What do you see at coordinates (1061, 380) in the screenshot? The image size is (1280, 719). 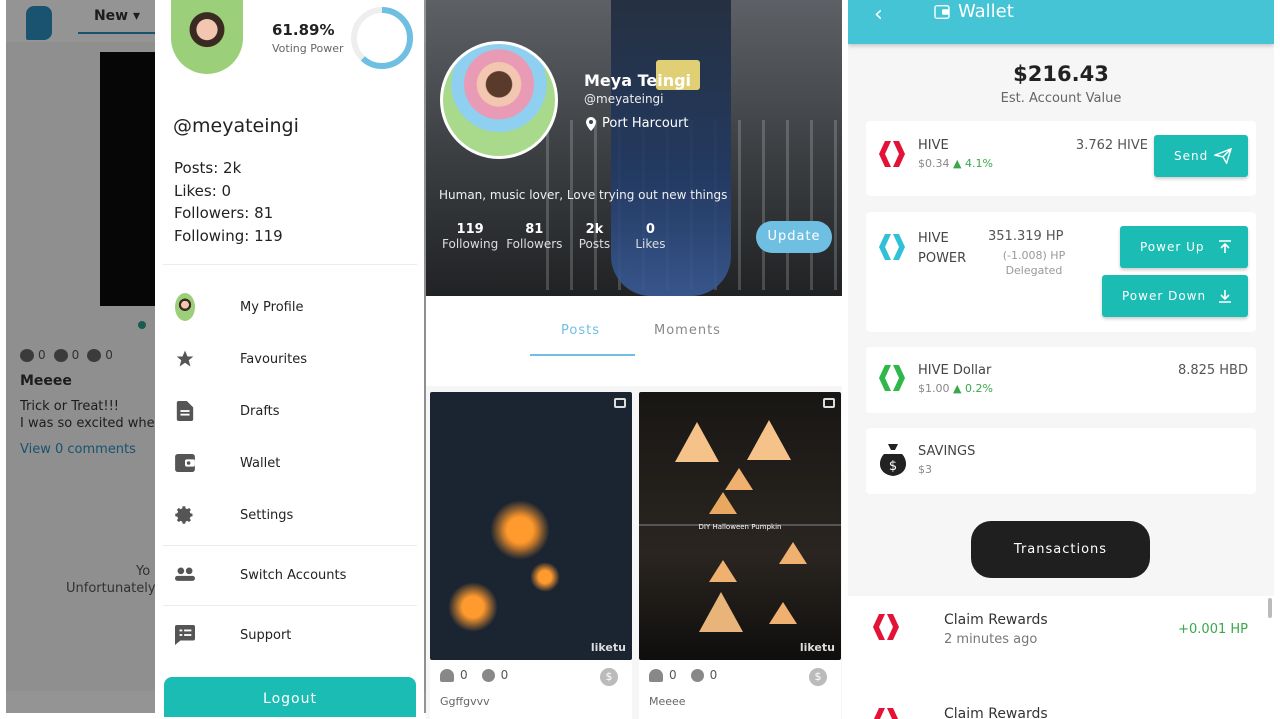 I see `hbd-card: HIVE Dollar $1.00 ▲ 0.2% 8.825 HBD` at bounding box center [1061, 380].